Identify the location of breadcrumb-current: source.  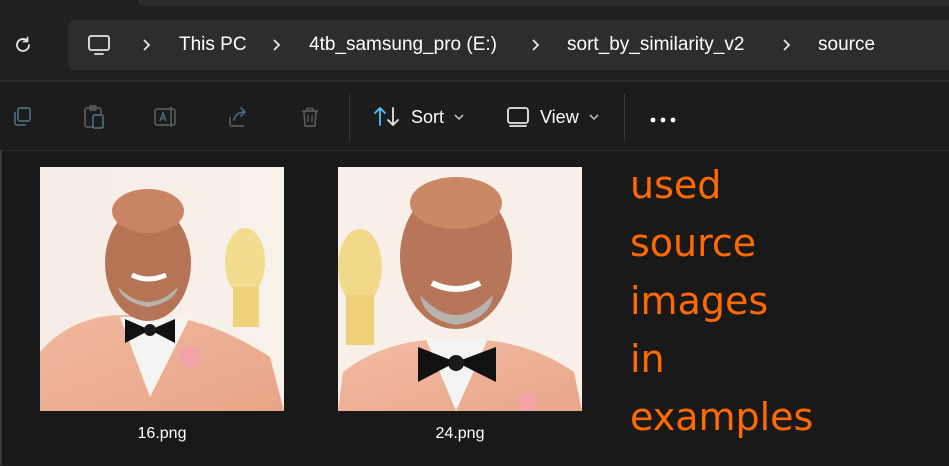
(846, 45).